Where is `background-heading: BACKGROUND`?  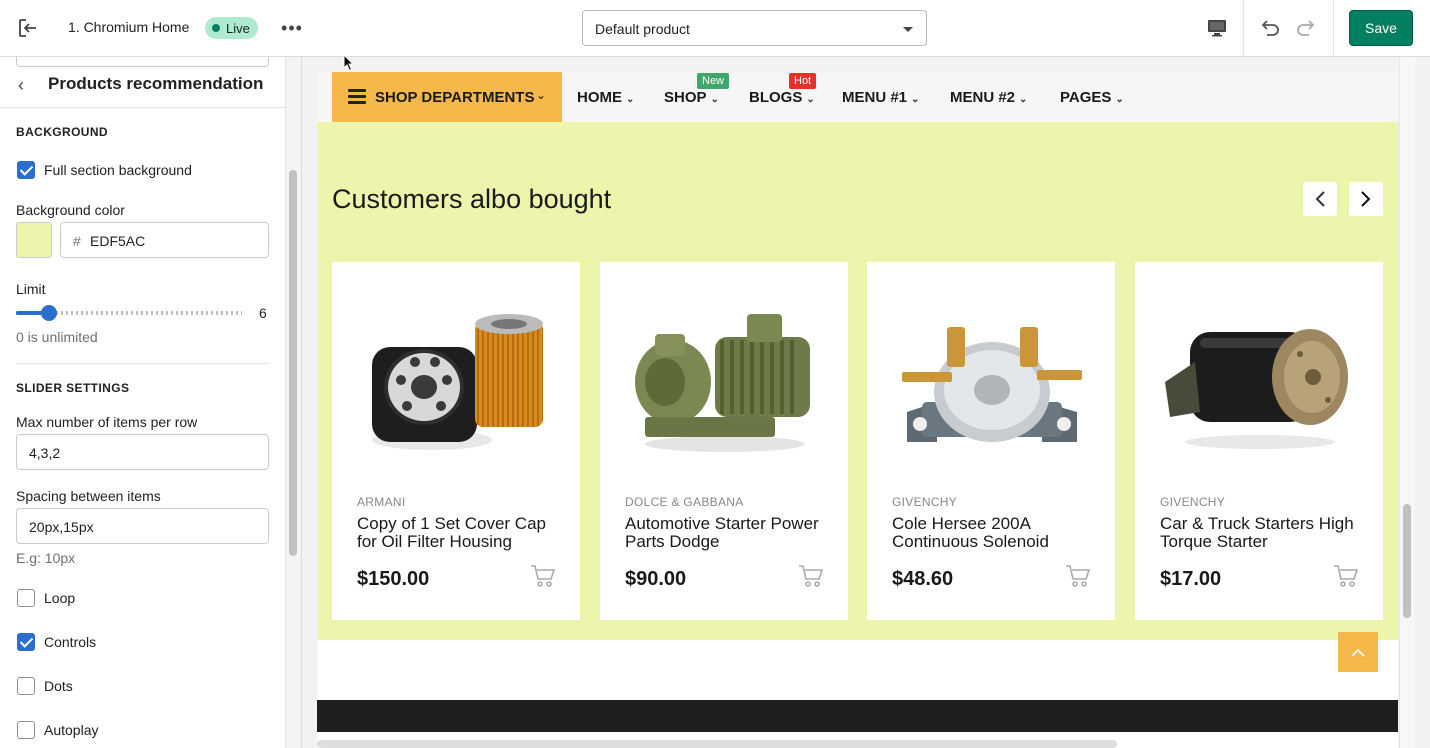
background-heading: BACKGROUND is located at coordinates (62, 132).